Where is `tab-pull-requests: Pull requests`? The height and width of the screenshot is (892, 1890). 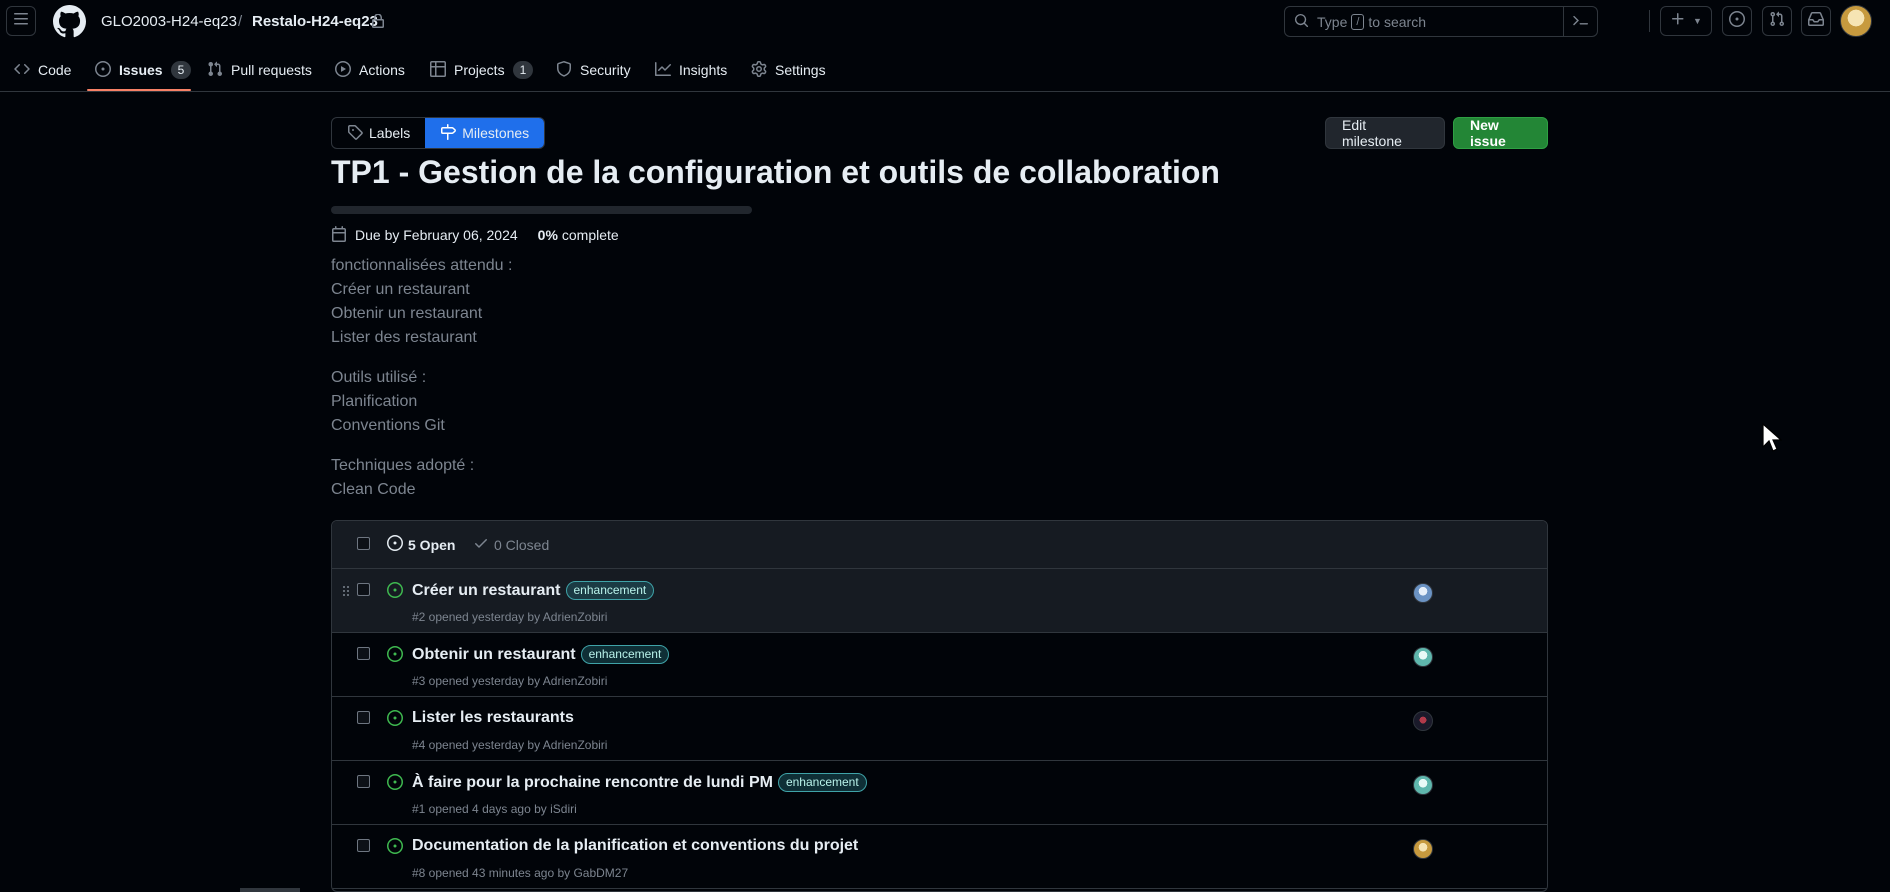
tab-pull-requests: Pull requests is located at coordinates (259, 70).